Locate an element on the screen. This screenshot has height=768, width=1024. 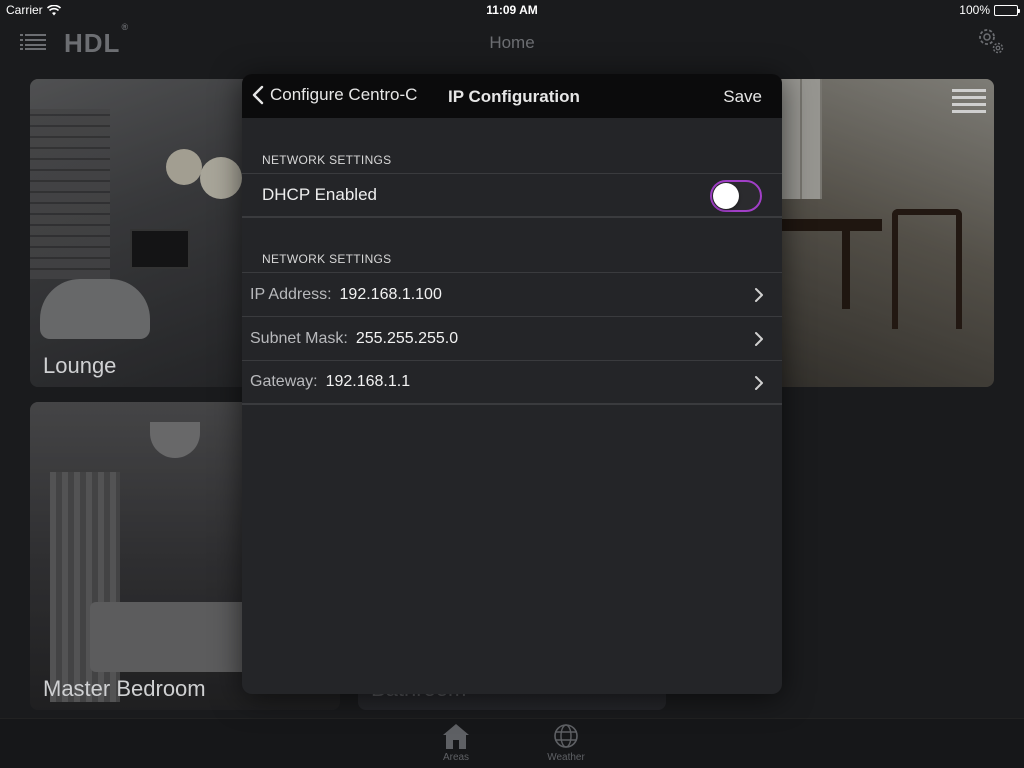
ip-address-label: IP Address: is located at coordinates (291, 294).